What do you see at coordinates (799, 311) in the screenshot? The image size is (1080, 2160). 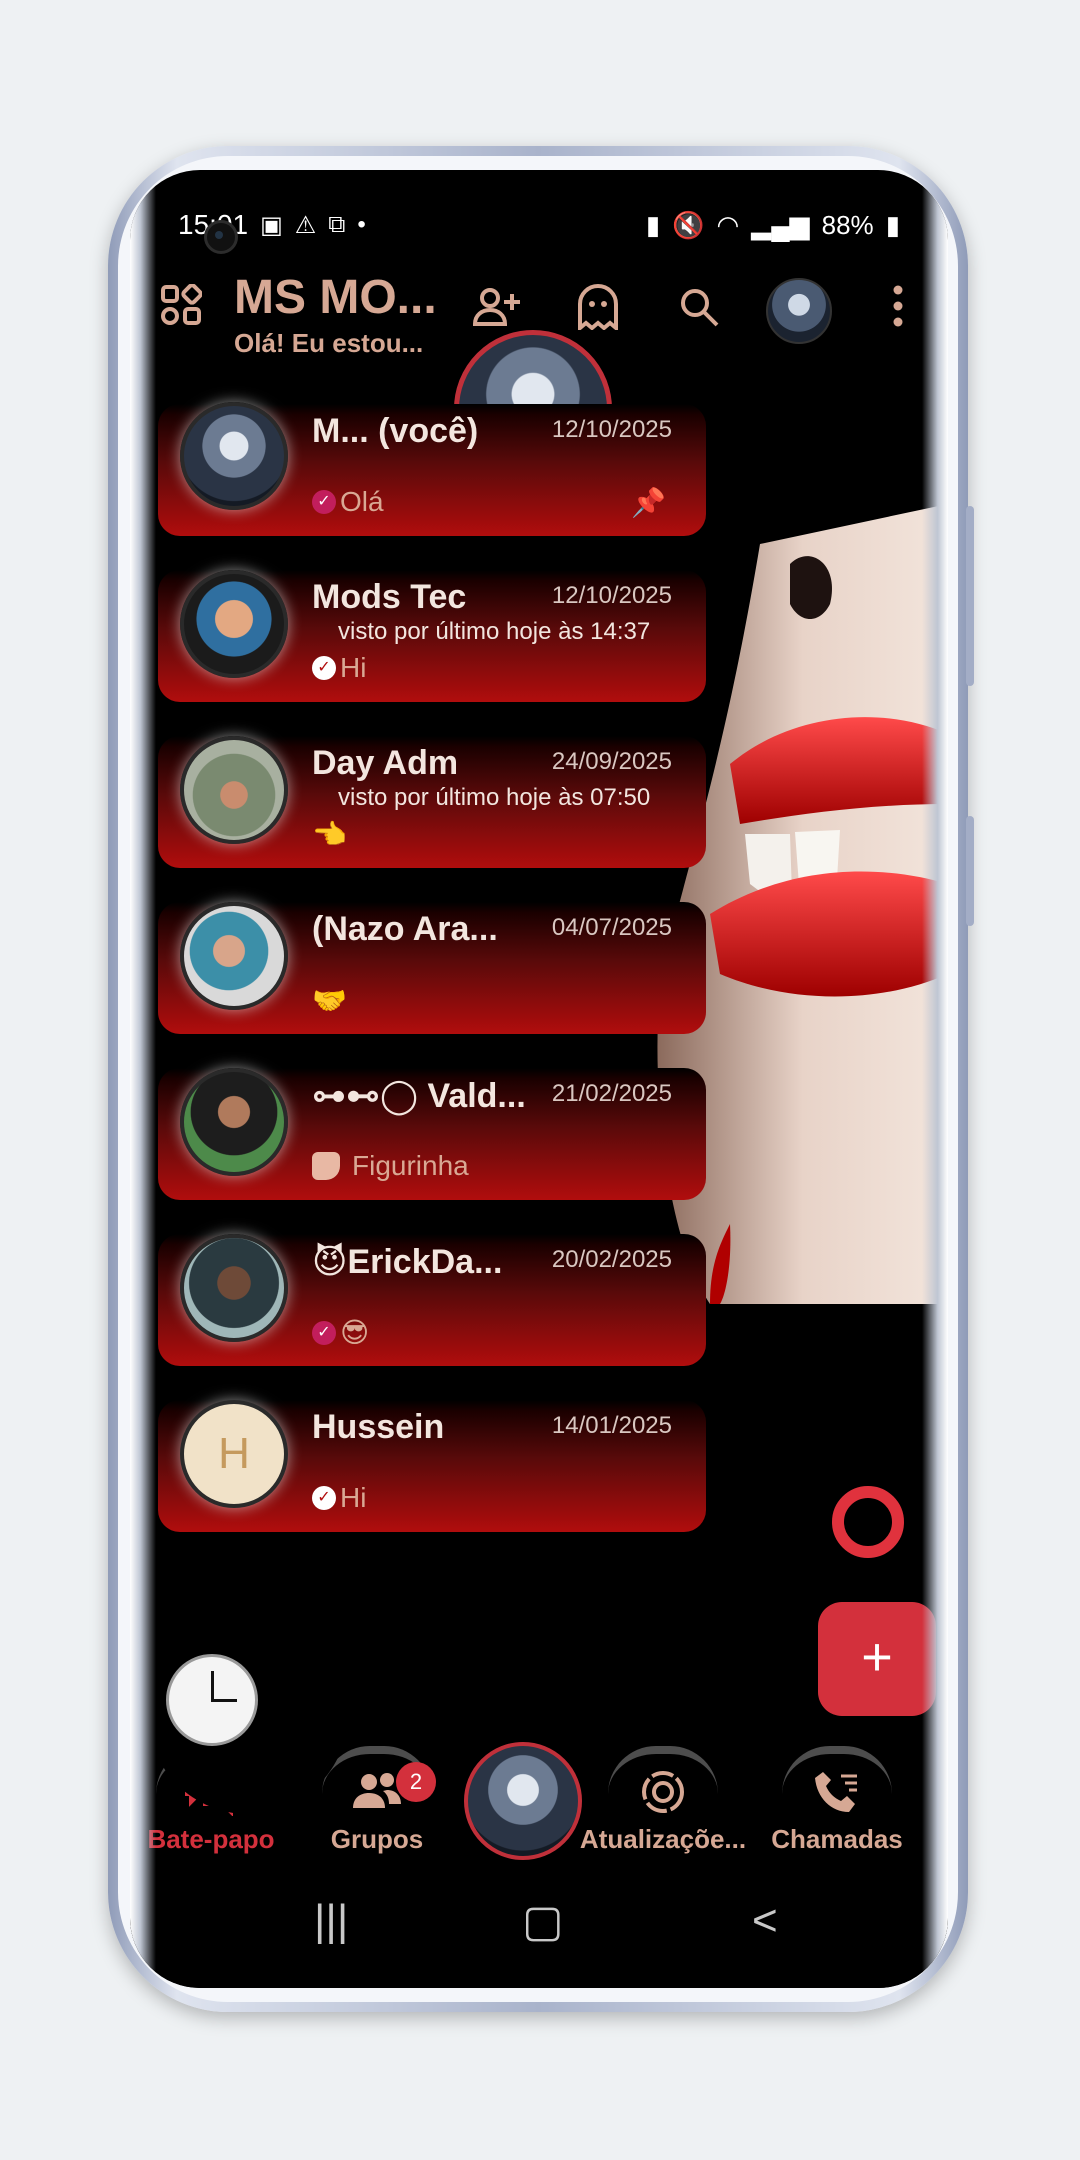 I see `profile-avatar` at bounding box center [799, 311].